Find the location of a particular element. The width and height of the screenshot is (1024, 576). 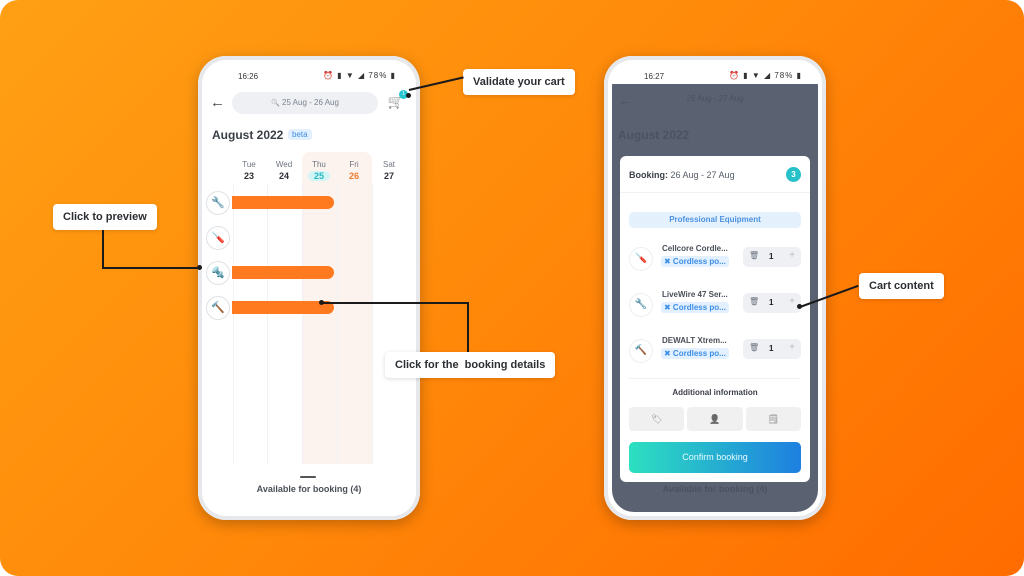

day-column-fri: Fri 26 is located at coordinates (354, 166).